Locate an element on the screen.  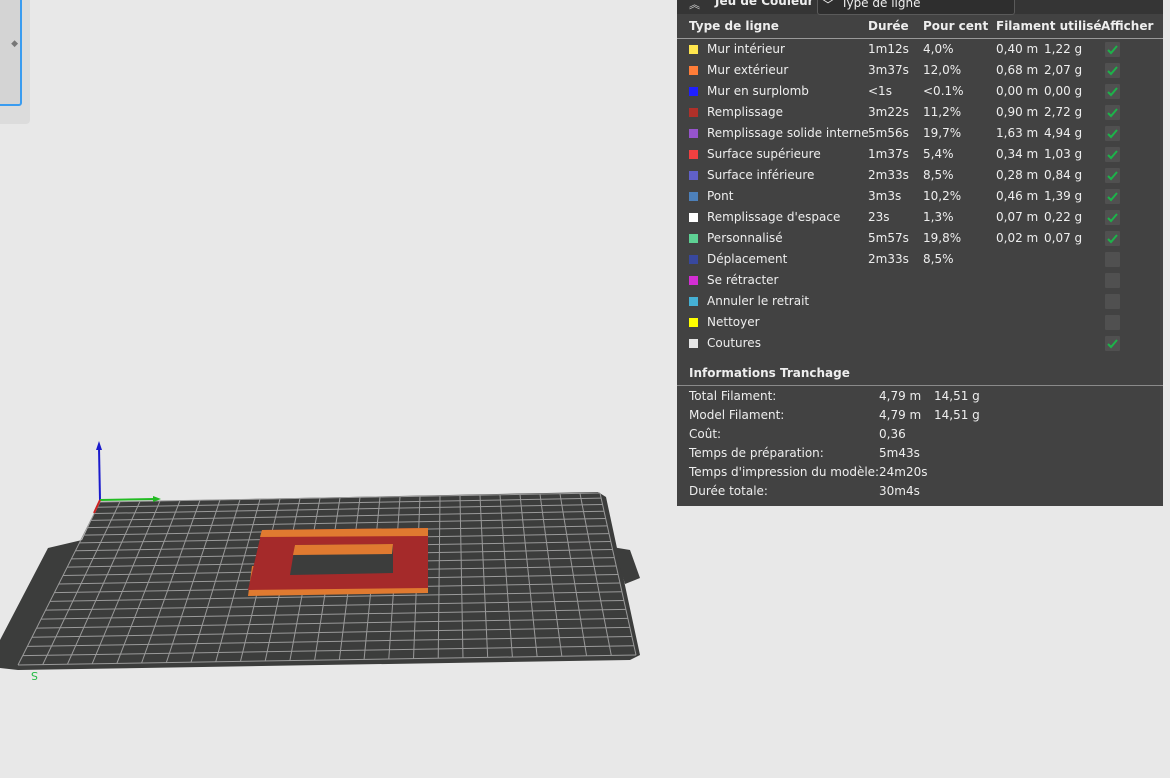
color-scheme-title: Jeu de Couleur is located at coordinates (764, 4).